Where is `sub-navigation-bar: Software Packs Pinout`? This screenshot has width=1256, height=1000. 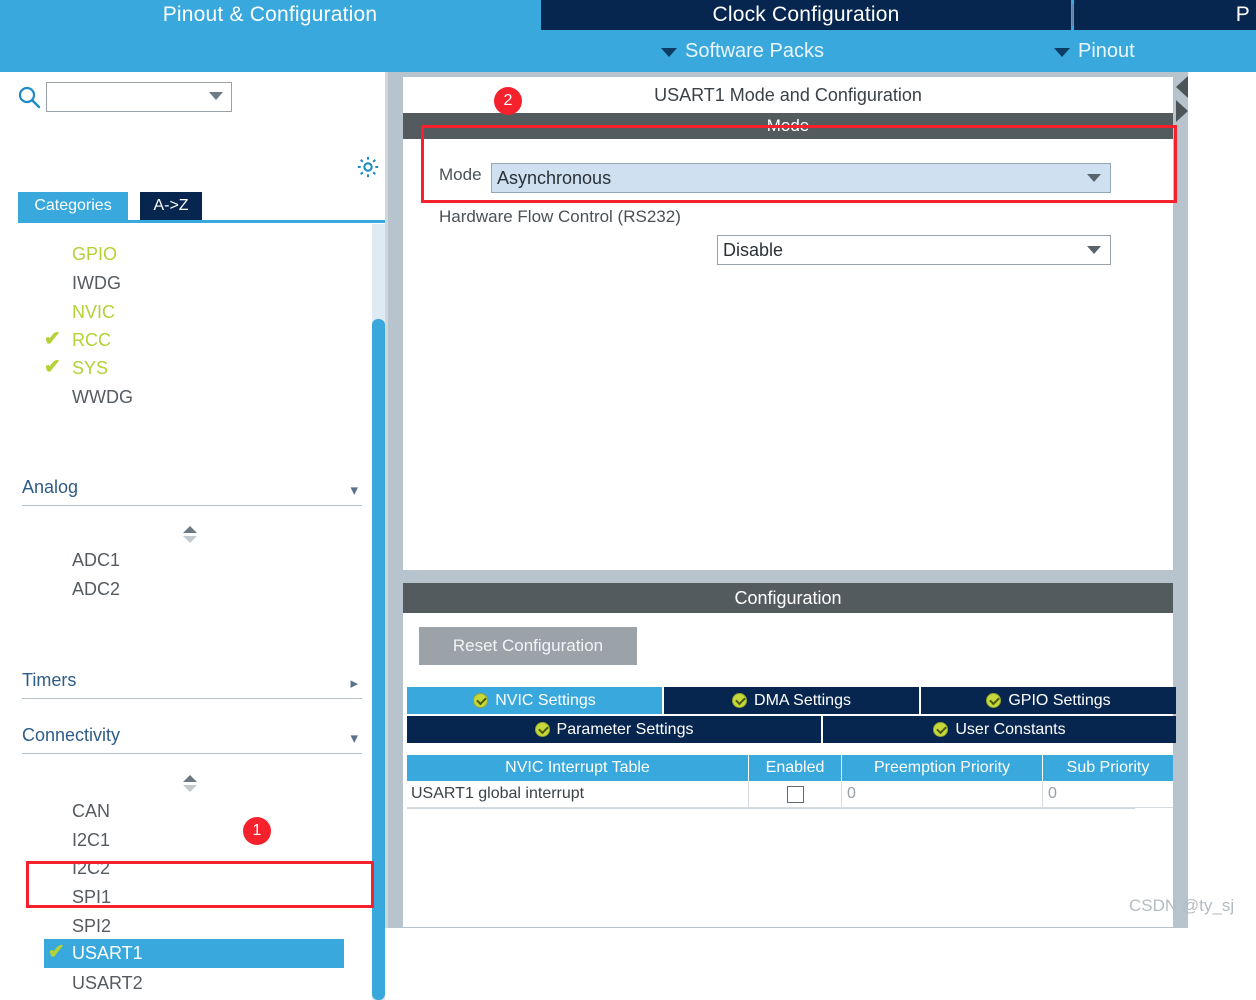
sub-navigation-bar: Software Packs Pinout is located at coordinates (628, 51).